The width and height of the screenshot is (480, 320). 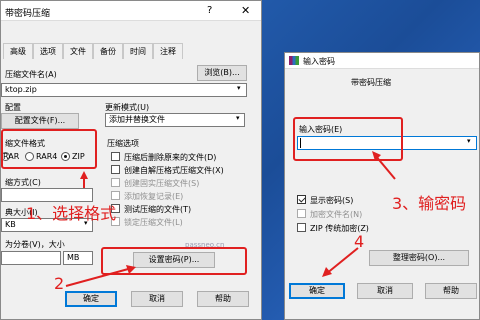 I want to click on sfx-checkbox, so click(x=115, y=169).